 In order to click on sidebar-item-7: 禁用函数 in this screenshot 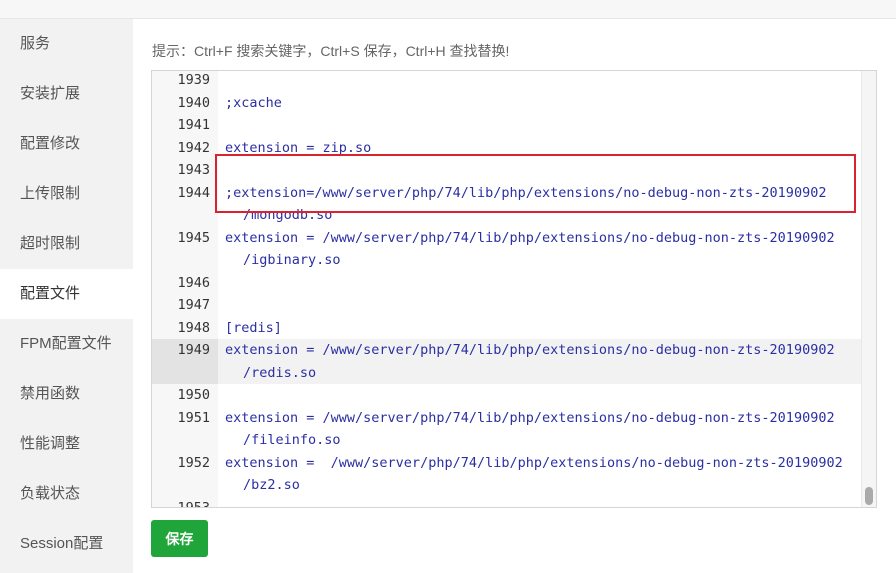, I will do `click(66, 394)`.